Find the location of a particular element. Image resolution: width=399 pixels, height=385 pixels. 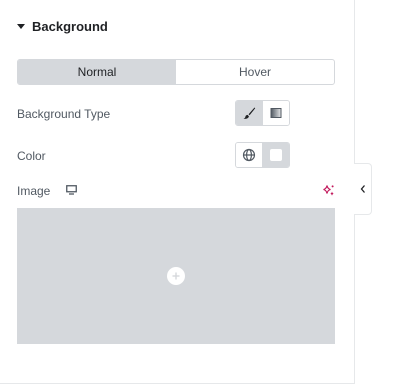

globe-icon is located at coordinates (249, 155).